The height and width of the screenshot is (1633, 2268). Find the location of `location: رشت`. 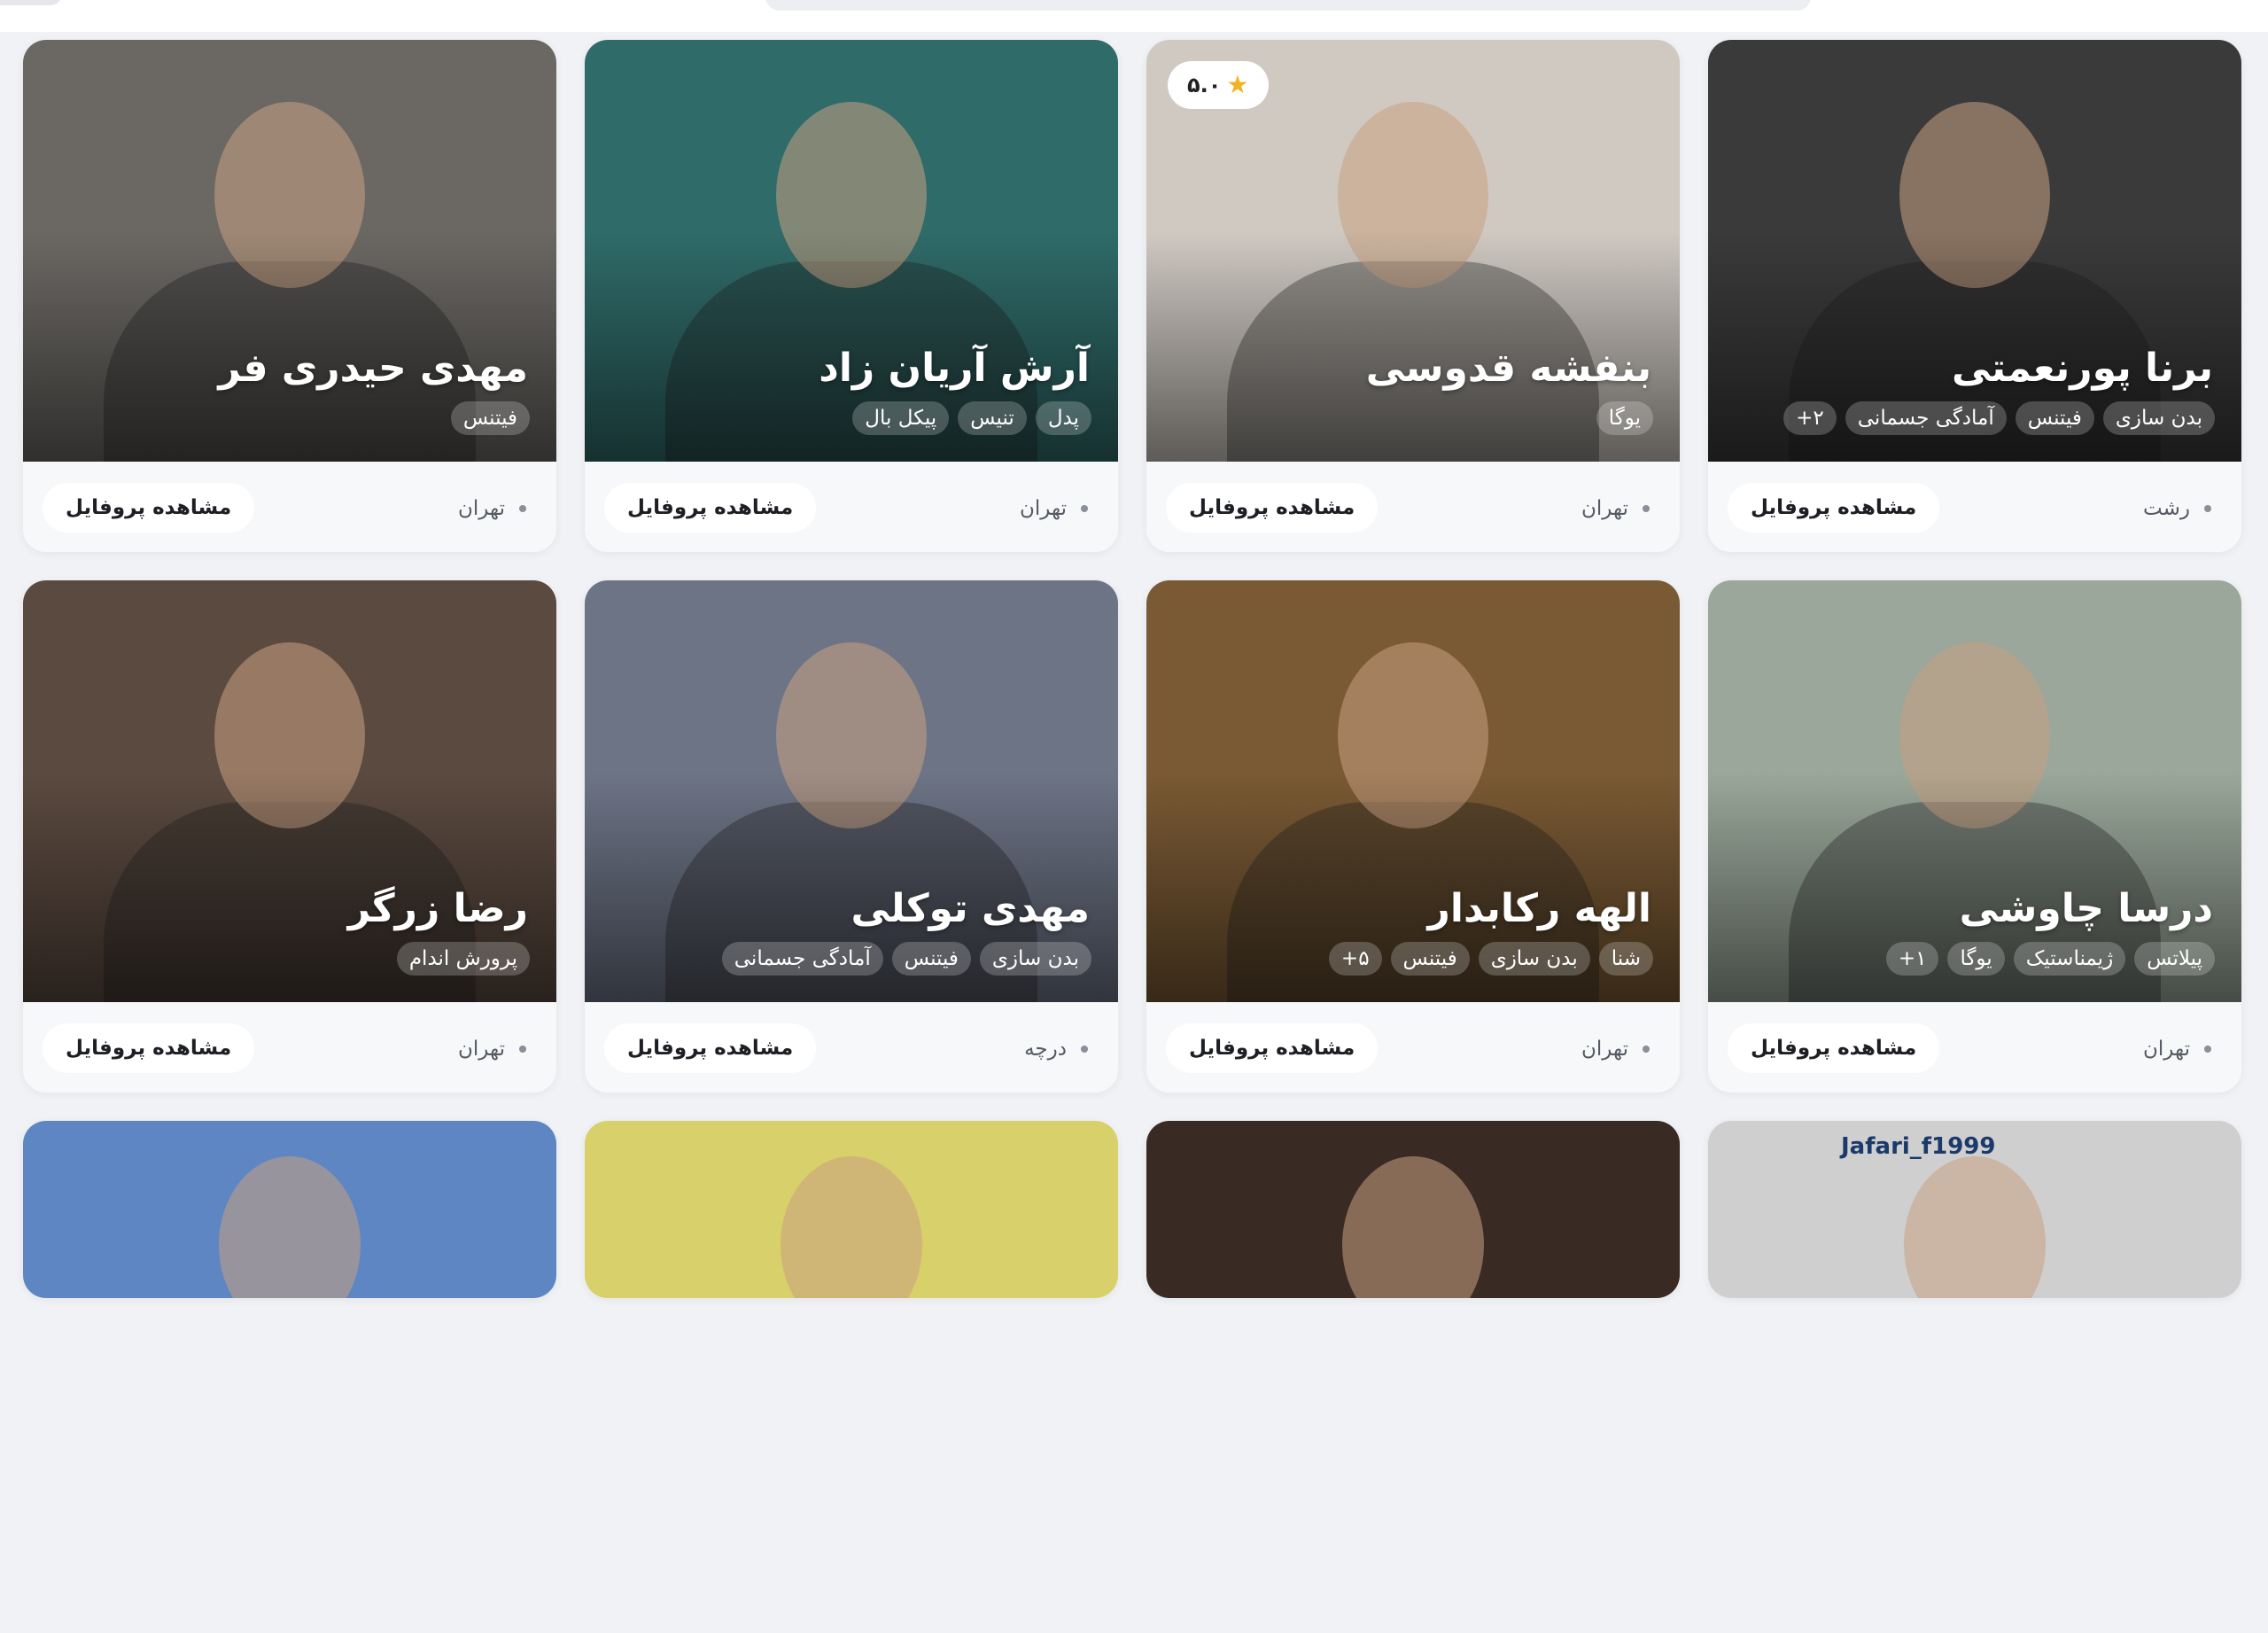

location: رشت is located at coordinates (2177, 508).